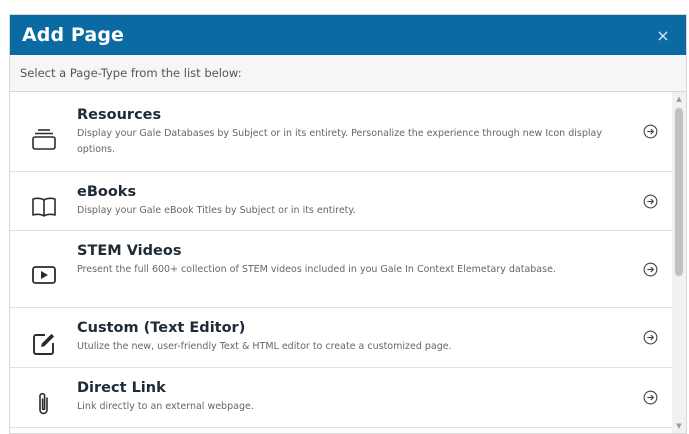 This screenshot has height=434, width=689. Describe the element at coordinates (43, 275) in the screenshot. I see `video-play-icon` at that location.